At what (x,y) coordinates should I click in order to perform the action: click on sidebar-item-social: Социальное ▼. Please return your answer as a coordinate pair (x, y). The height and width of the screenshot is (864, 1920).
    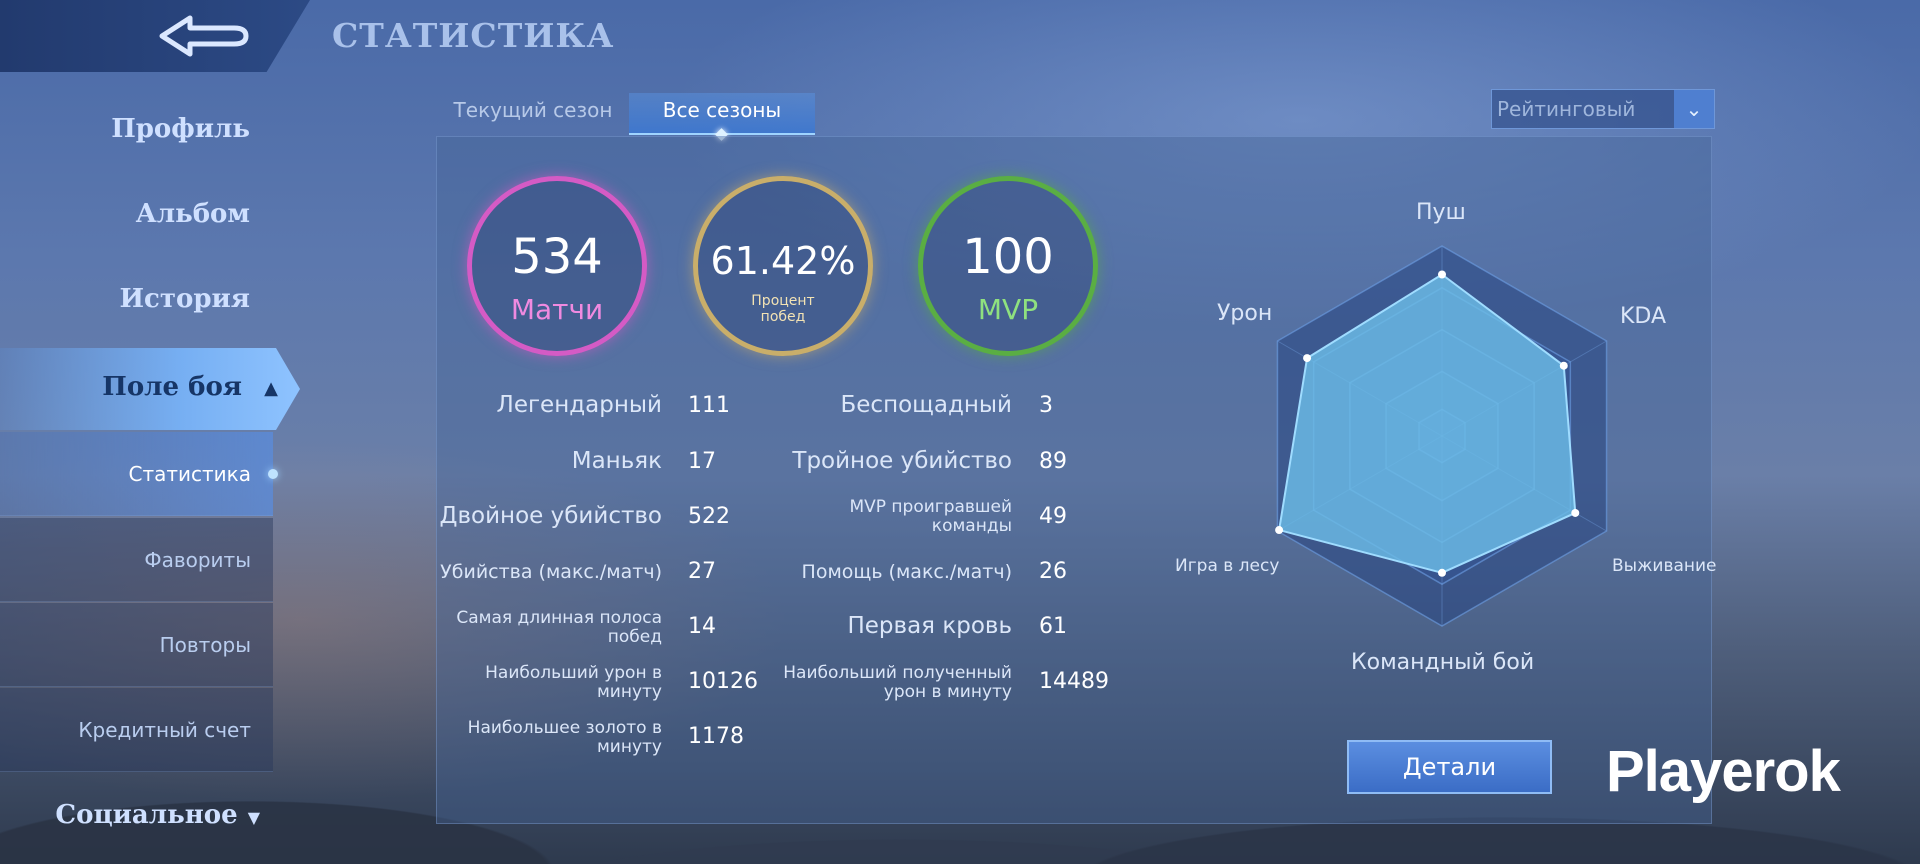
    Looking at the image, I should click on (130, 815).